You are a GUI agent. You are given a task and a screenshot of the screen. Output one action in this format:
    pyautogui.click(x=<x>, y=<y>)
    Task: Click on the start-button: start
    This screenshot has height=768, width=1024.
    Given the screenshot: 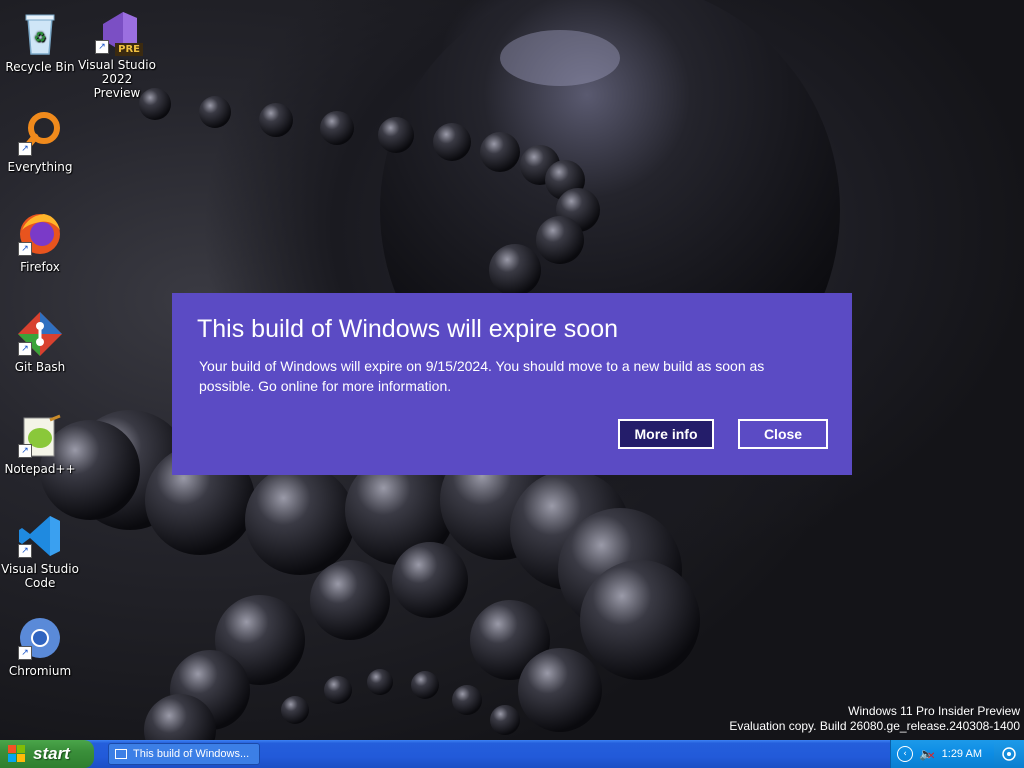 What is the action you would take?
    pyautogui.click(x=47, y=754)
    